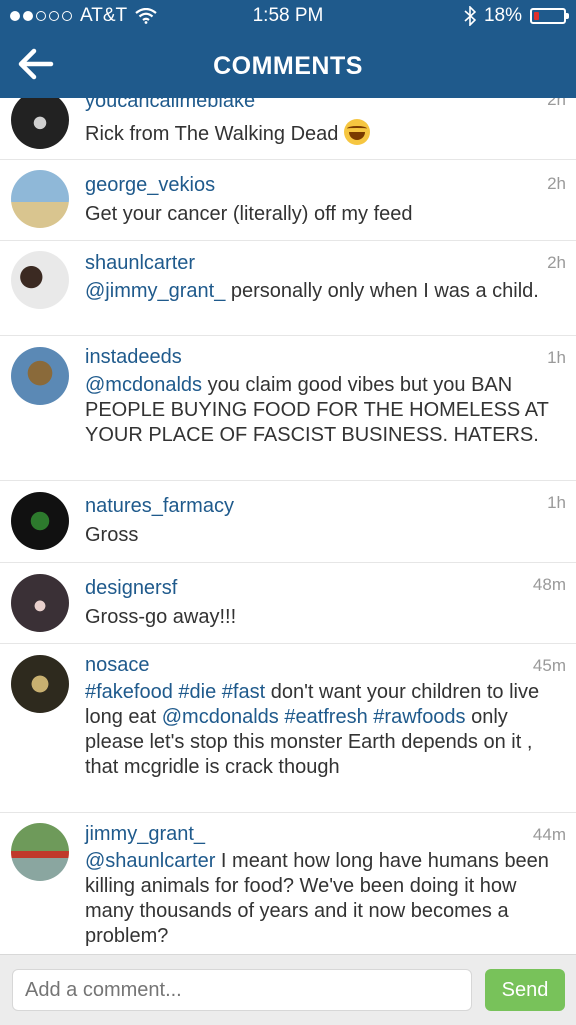  Describe the element at coordinates (249, 214) in the screenshot. I see `comment-text-segment: Get your cancer (literally) off my feed` at that location.